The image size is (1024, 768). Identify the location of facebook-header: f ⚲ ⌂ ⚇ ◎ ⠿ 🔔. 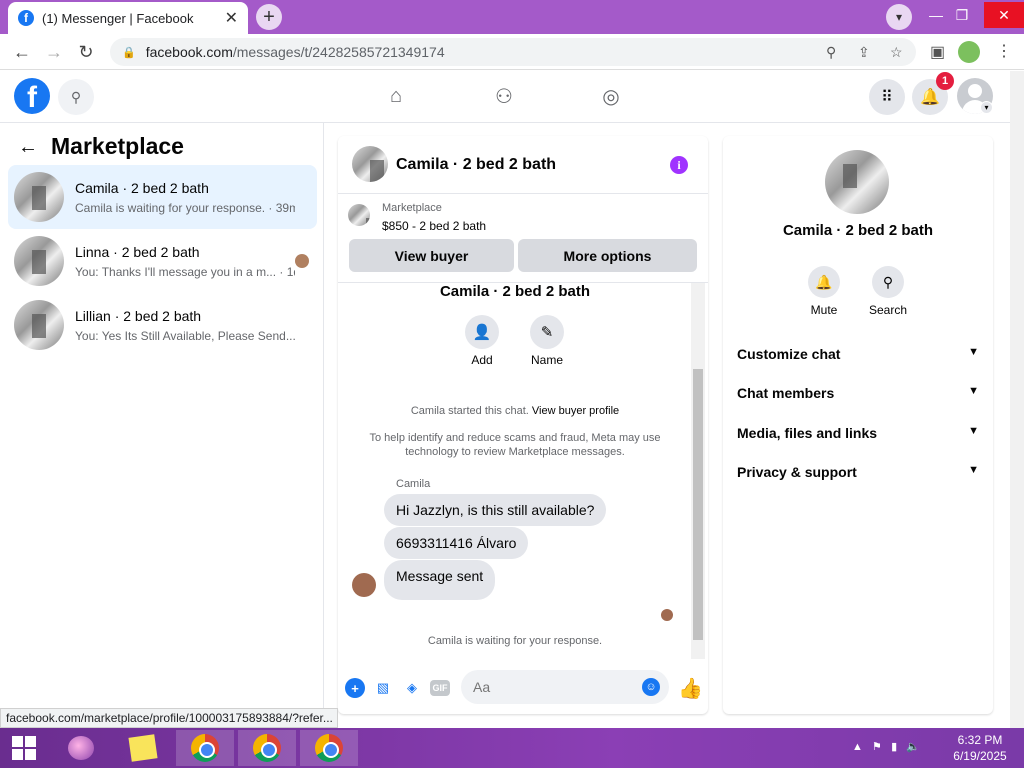
(512, 97).